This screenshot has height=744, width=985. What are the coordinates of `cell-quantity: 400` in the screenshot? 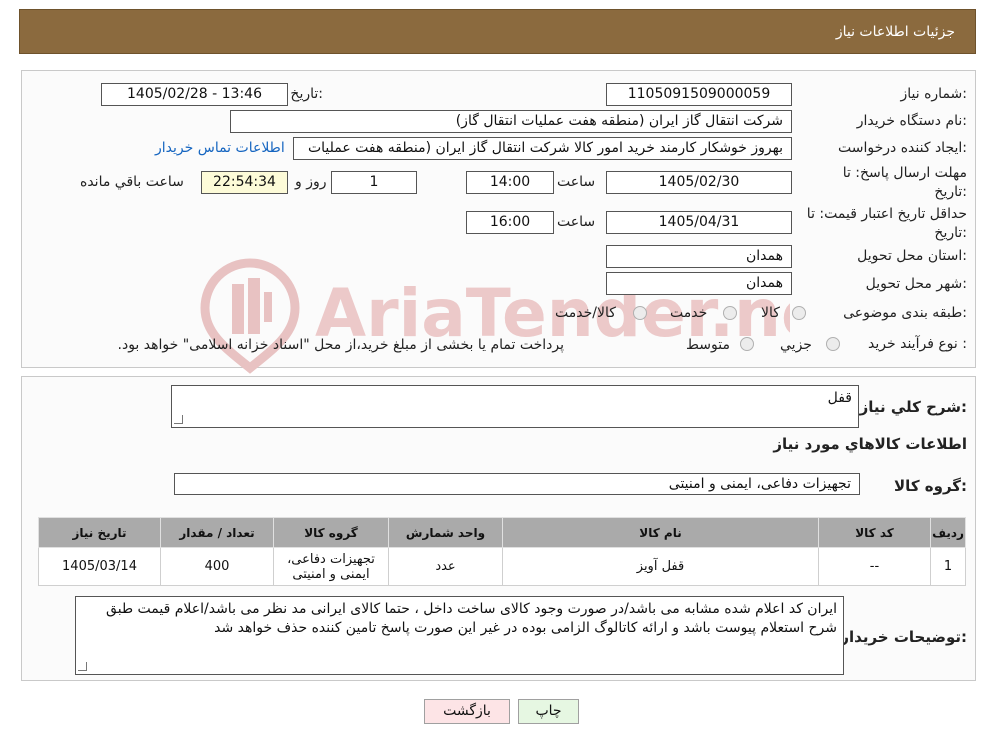 It's located at (217, 566).